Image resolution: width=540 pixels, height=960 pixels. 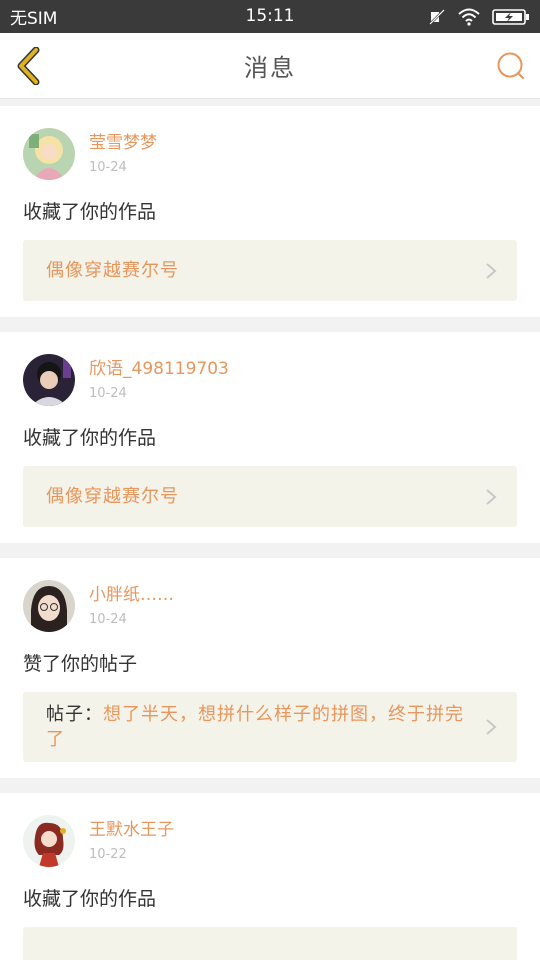 What do you see at coordinates (511, 66) in the screenshot?
I see `search-icon` at bounding box center [511, 66].